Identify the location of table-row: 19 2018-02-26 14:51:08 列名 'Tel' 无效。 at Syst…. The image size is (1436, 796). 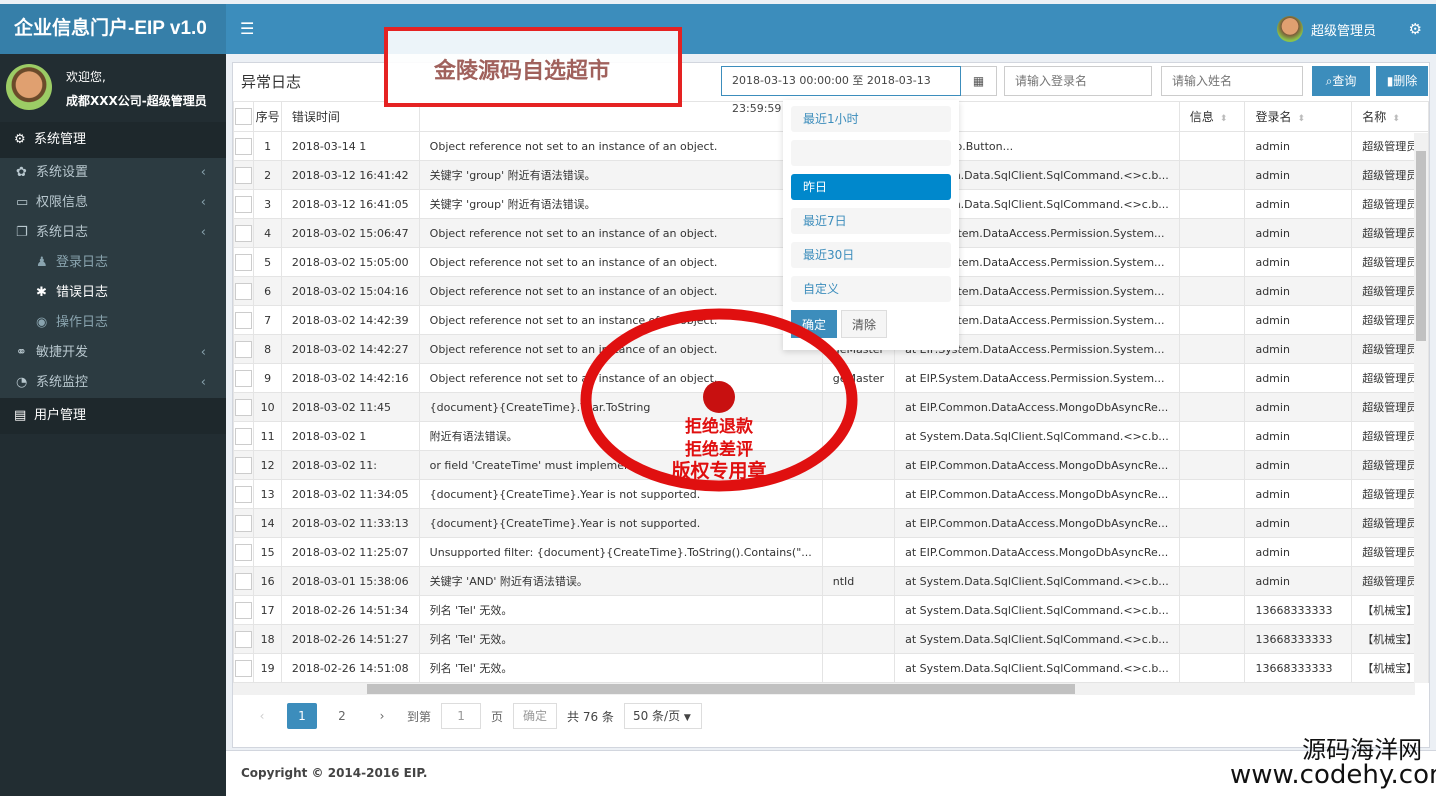
(830, 668).